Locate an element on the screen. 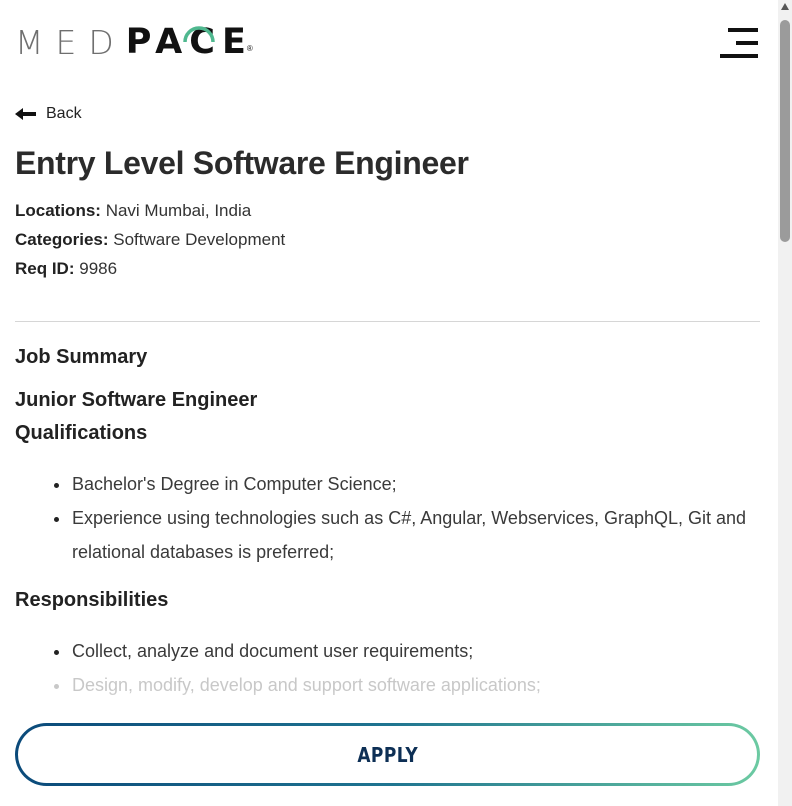 Image resolution: width=792 pixels, height=806 pixels. locations-value: Navi Mumbai, India is located at coordinates (178, 210).